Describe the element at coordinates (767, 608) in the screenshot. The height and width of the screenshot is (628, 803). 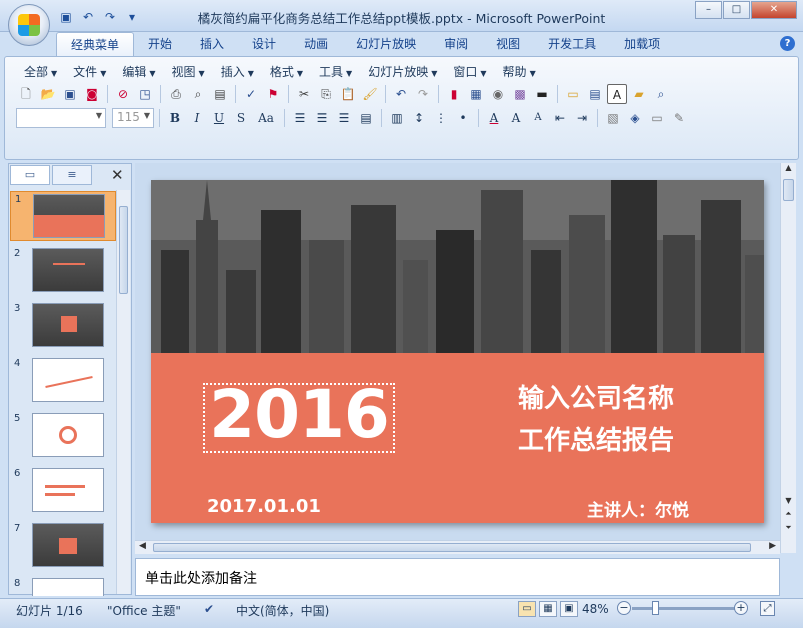
I see `fit-to-window-icon: ⤢` at that location.